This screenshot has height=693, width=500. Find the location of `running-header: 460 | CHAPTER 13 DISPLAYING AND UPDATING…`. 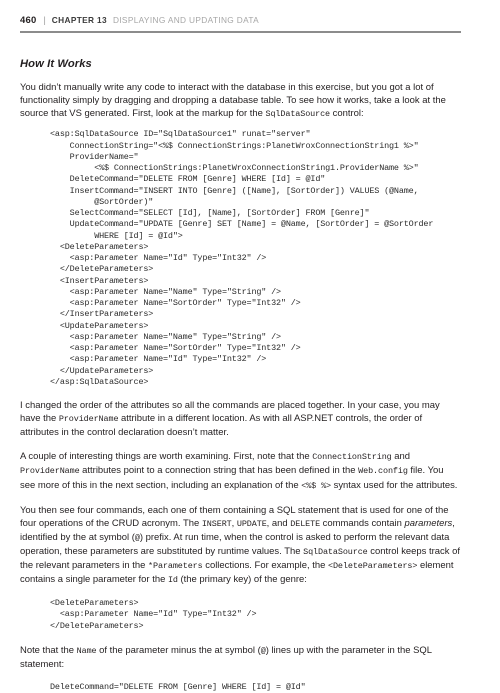

running-header: 460 | CHAPTER 13 DISPLAYING AND UPDATING… is located at coordinates (139, 20).